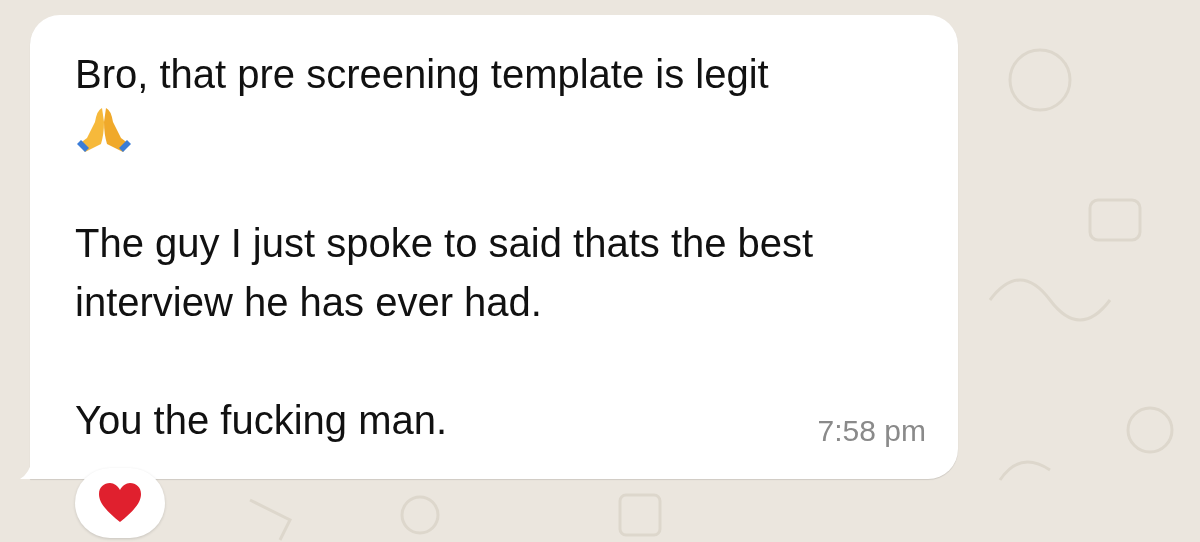 This screenshot has height=542, width=1200. What do you see at coordinates (445, 273) in the screenshot?
I see `message-text: The guy I just spoke to said thats the best interview he has ever had.` at bounding box center [445, 273].